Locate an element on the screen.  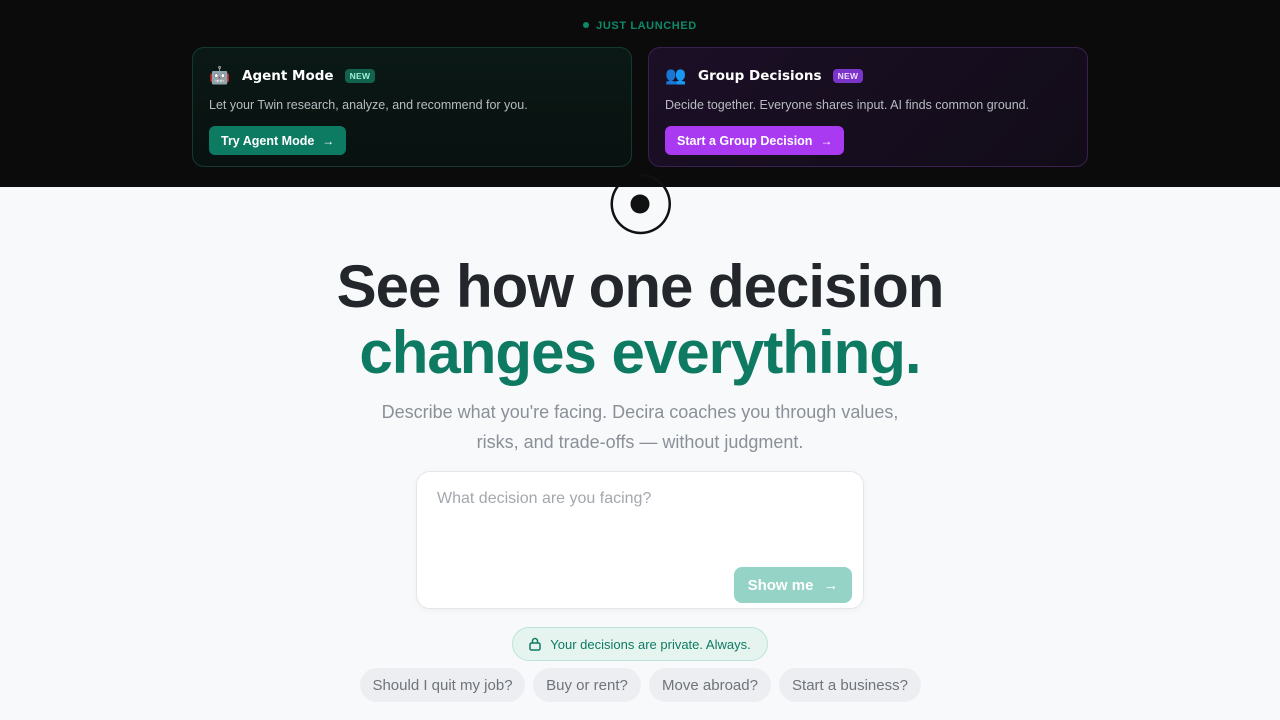
suggestion-chip: Should I quit my job? is located at coordinates (442, 685).